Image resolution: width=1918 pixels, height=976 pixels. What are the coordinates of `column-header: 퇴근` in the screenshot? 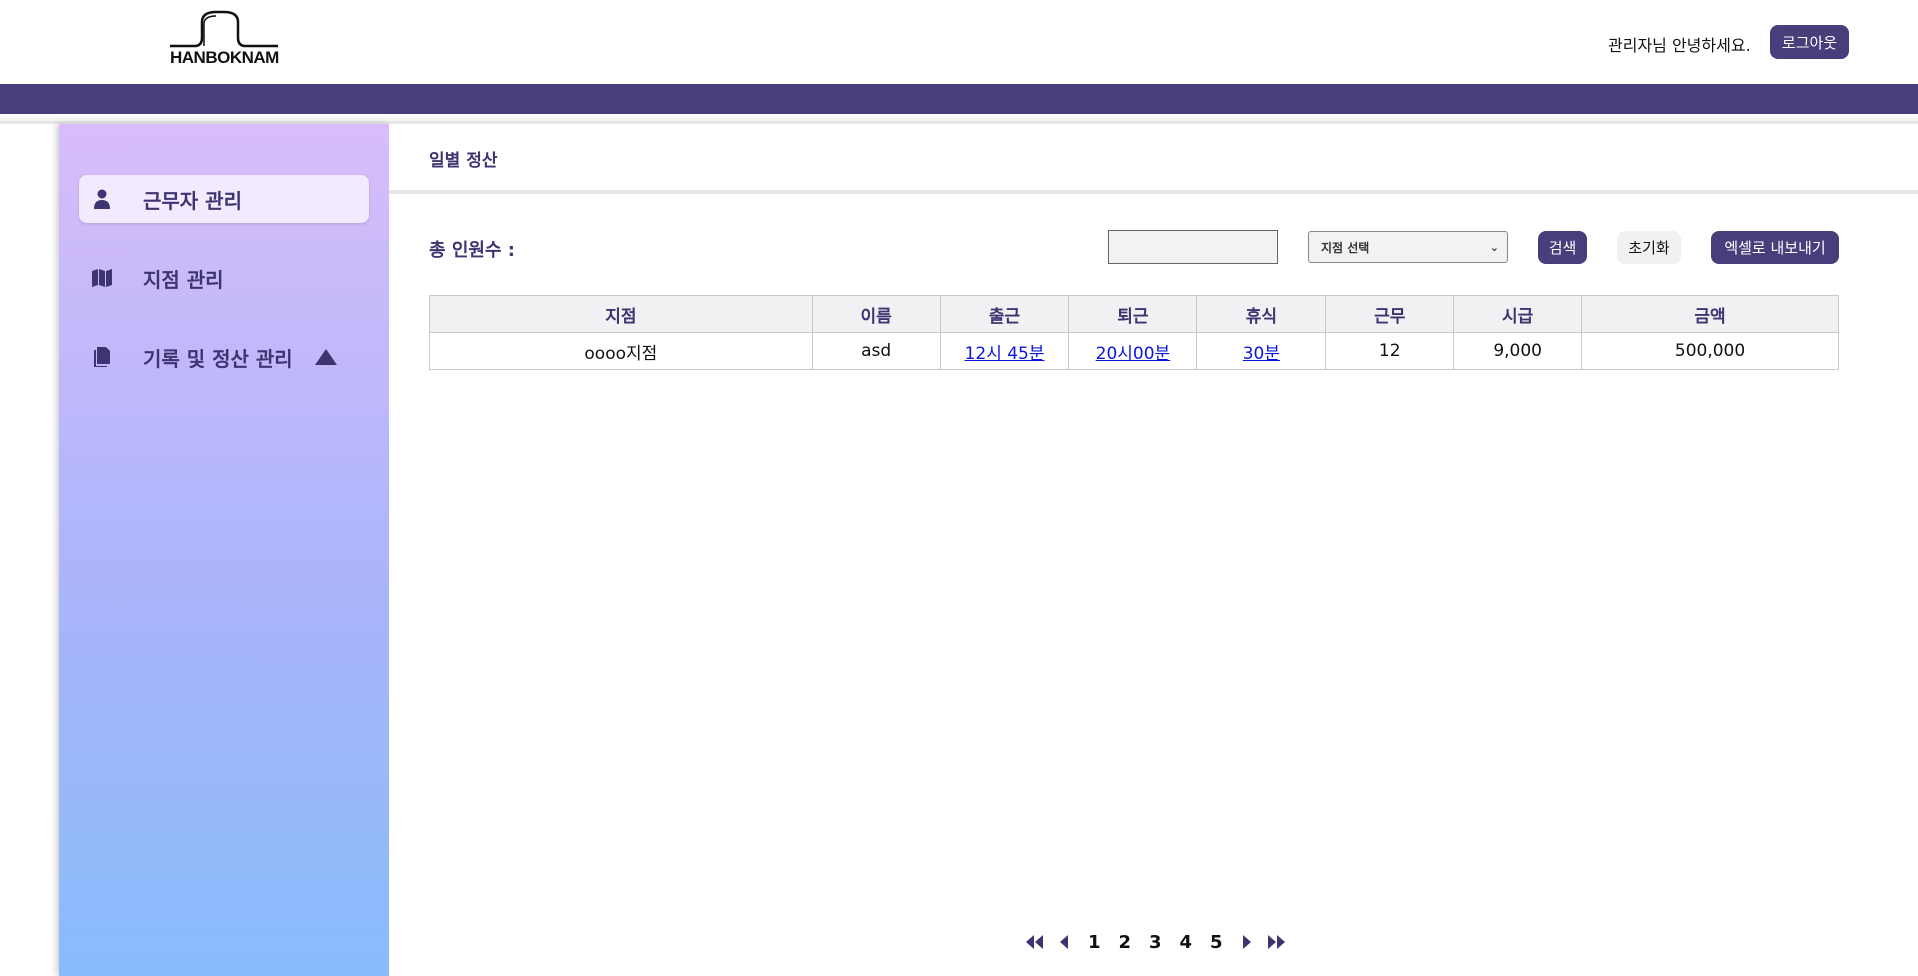 It's located at (1133, 314).